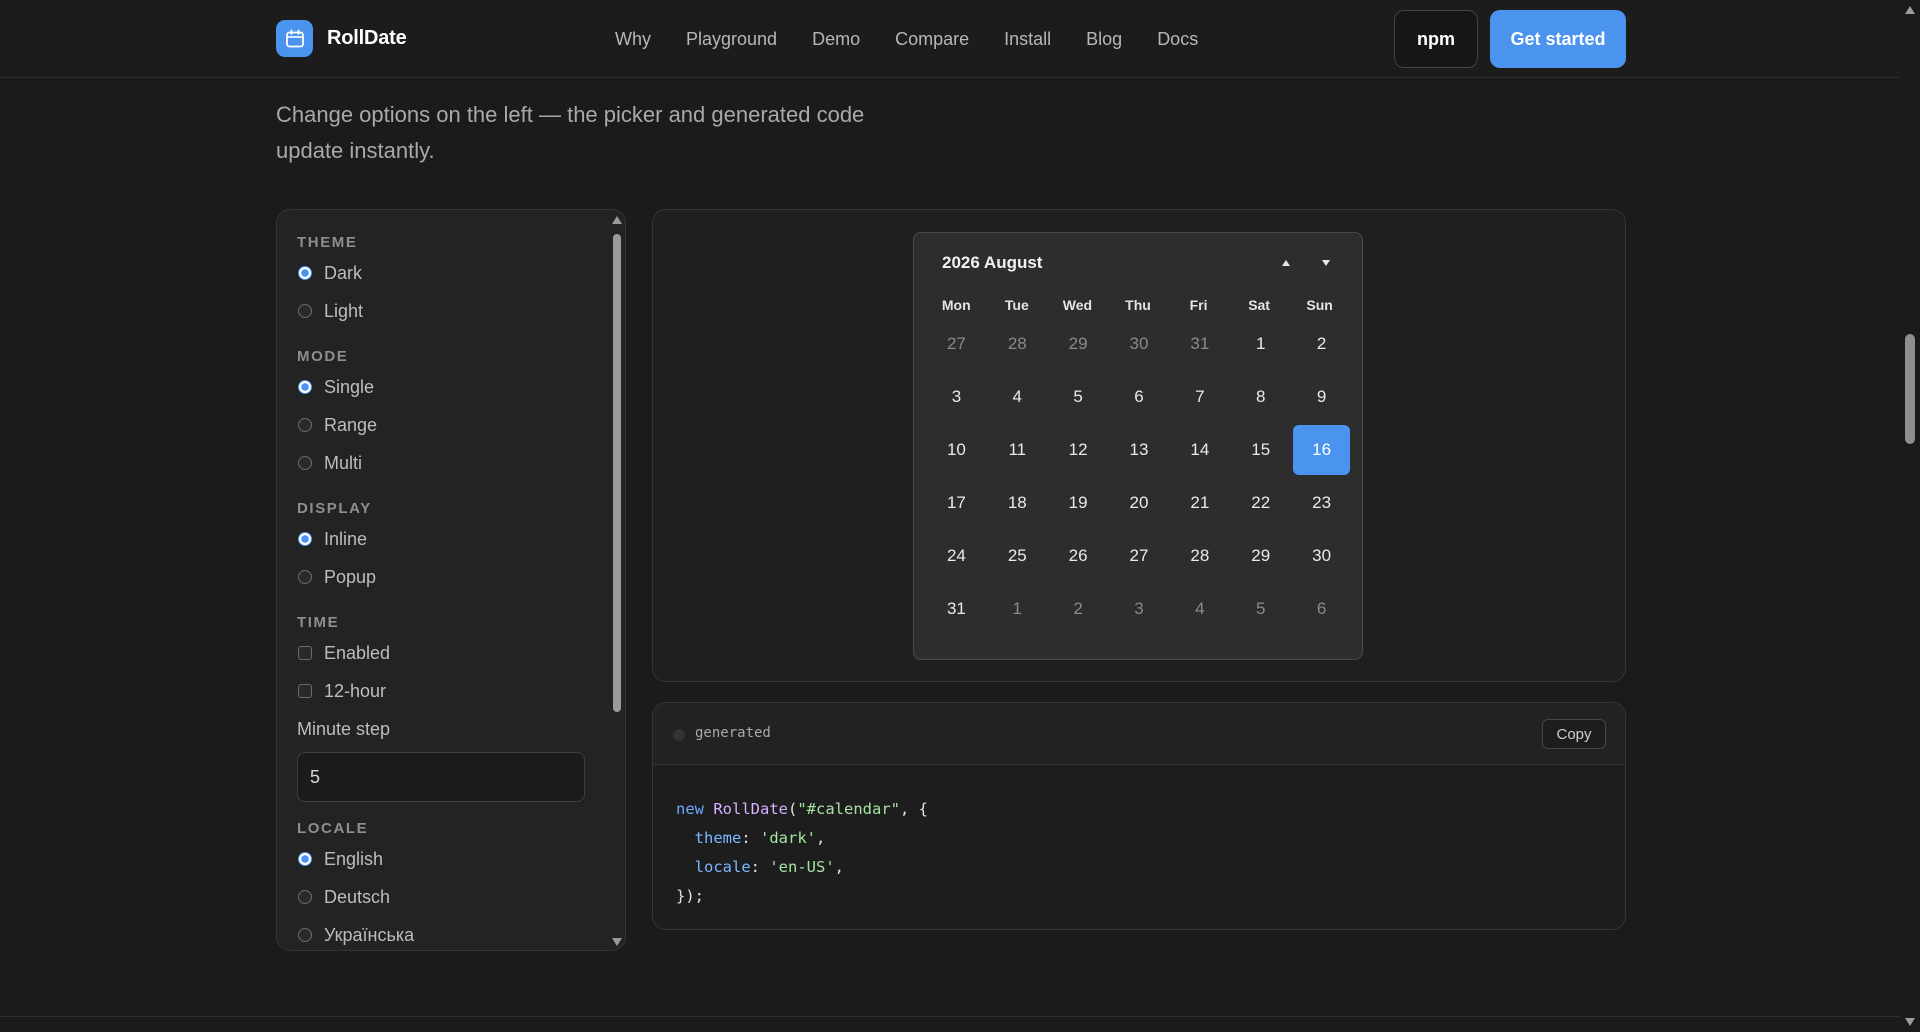  What do you see at coordinates (1558, 39) in the screenshot?
I see `get-started-button: Get started` at bounding box center [1558, 39].